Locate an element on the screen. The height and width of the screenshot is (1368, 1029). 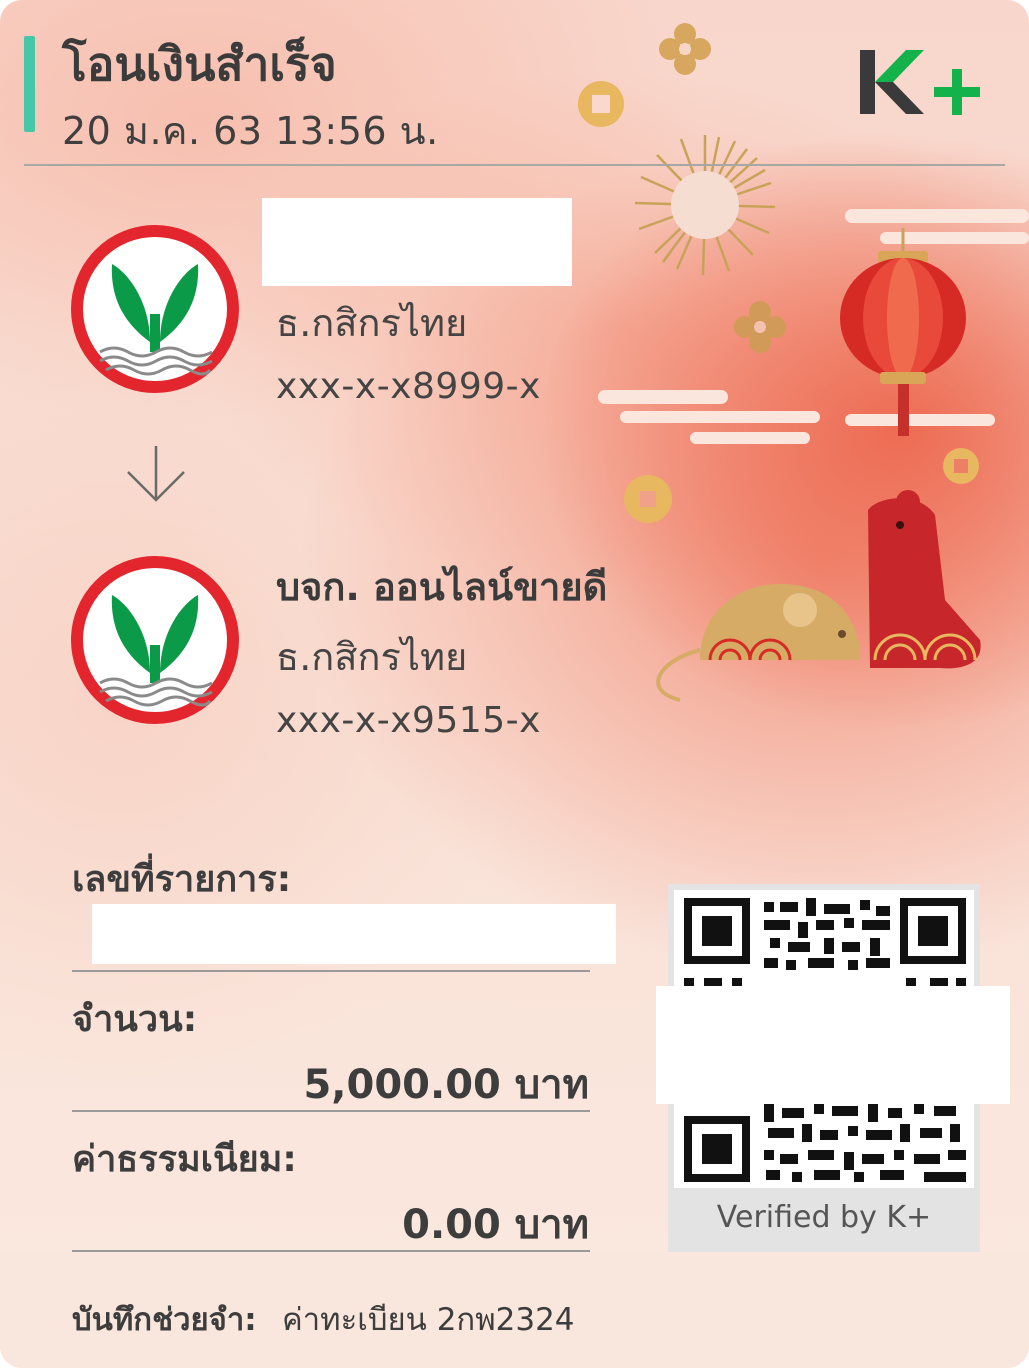
sender-bank-logo is located at coordinates (155, 309).